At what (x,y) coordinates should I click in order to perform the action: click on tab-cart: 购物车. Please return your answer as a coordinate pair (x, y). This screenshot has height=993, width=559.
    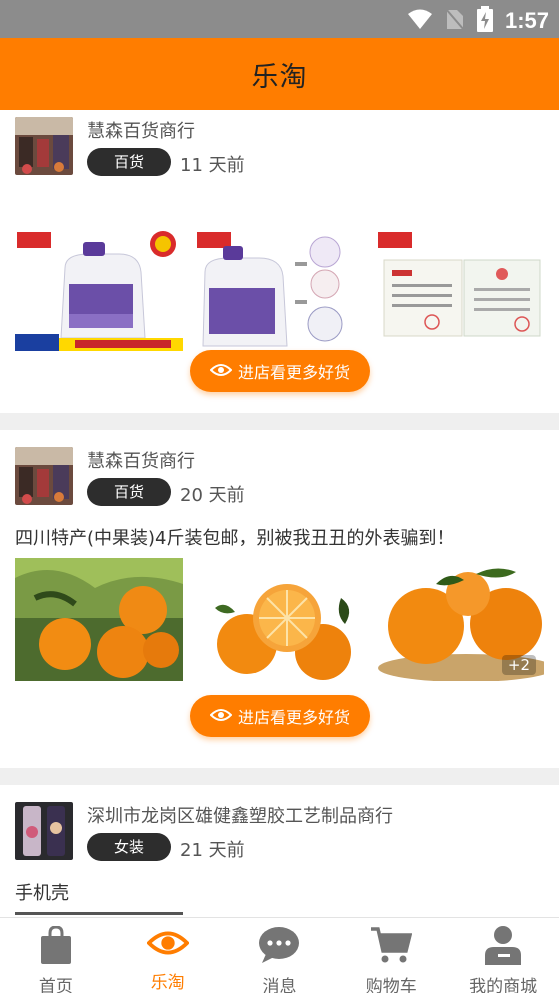
    Looking at the image, I should click on (391, 955).